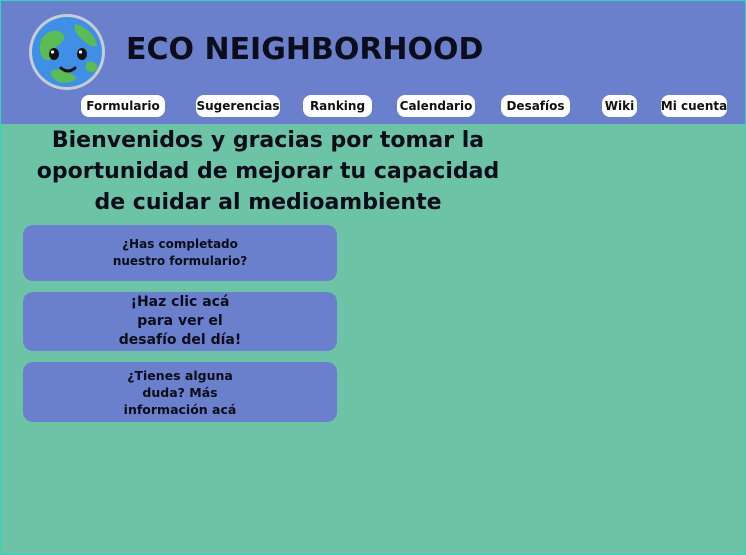 The width and height of the screenshot is (746, 555). I want to click on nav-sugerencias-button: Sugerencias, so click(238, 106).